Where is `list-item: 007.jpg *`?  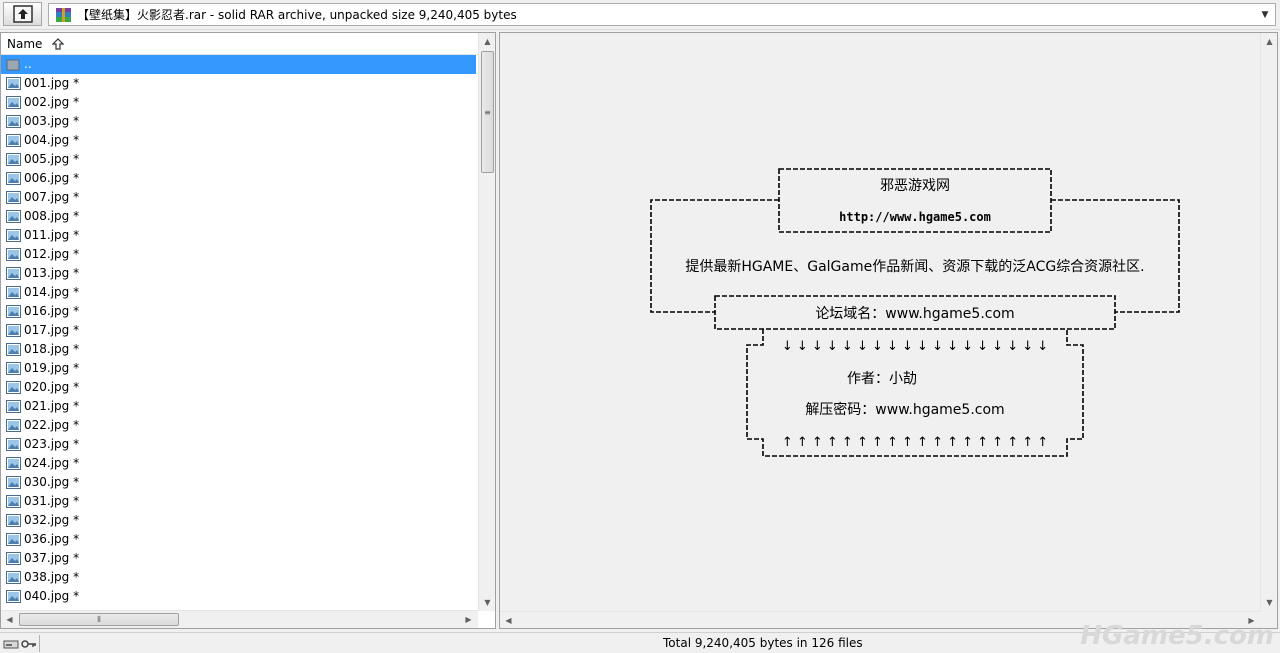 list-item: 007.jpg * is located at coordinates (239, 197).